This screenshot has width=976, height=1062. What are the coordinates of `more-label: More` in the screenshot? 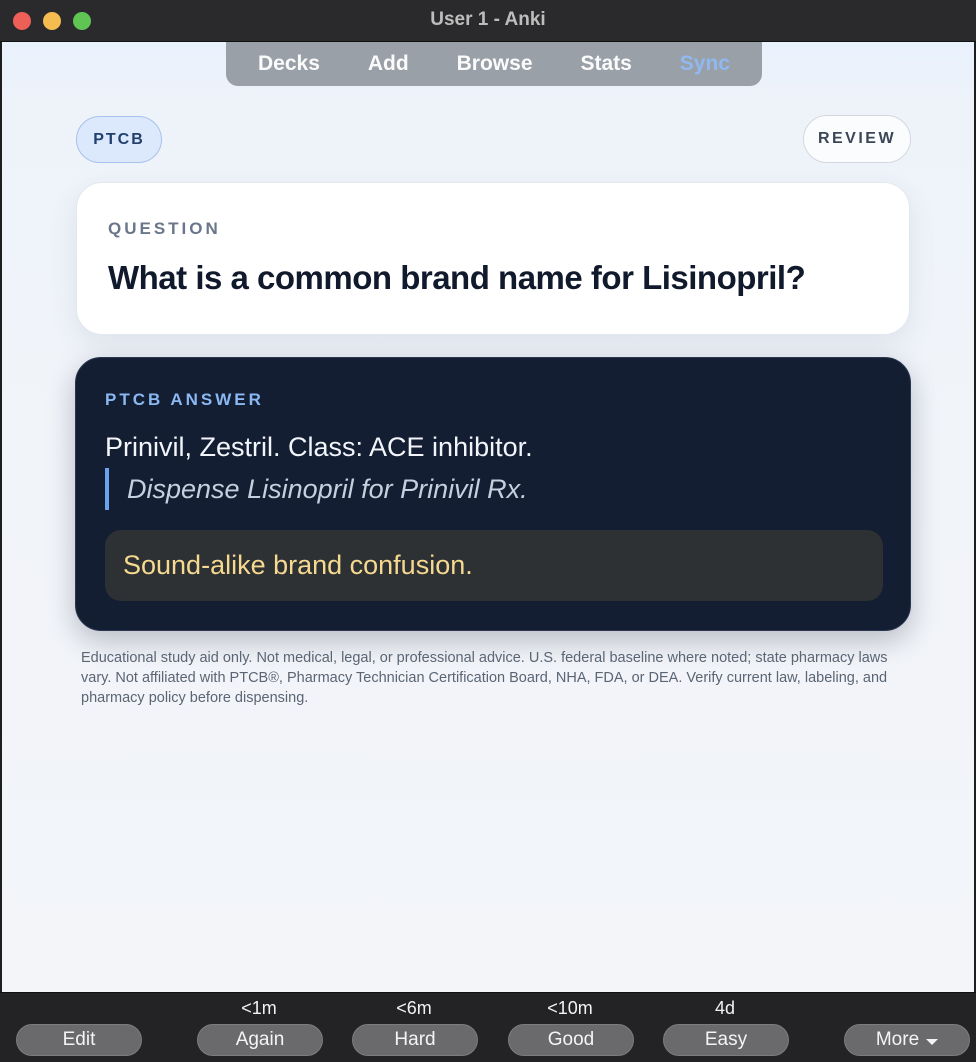 It's located at (897, 1039).